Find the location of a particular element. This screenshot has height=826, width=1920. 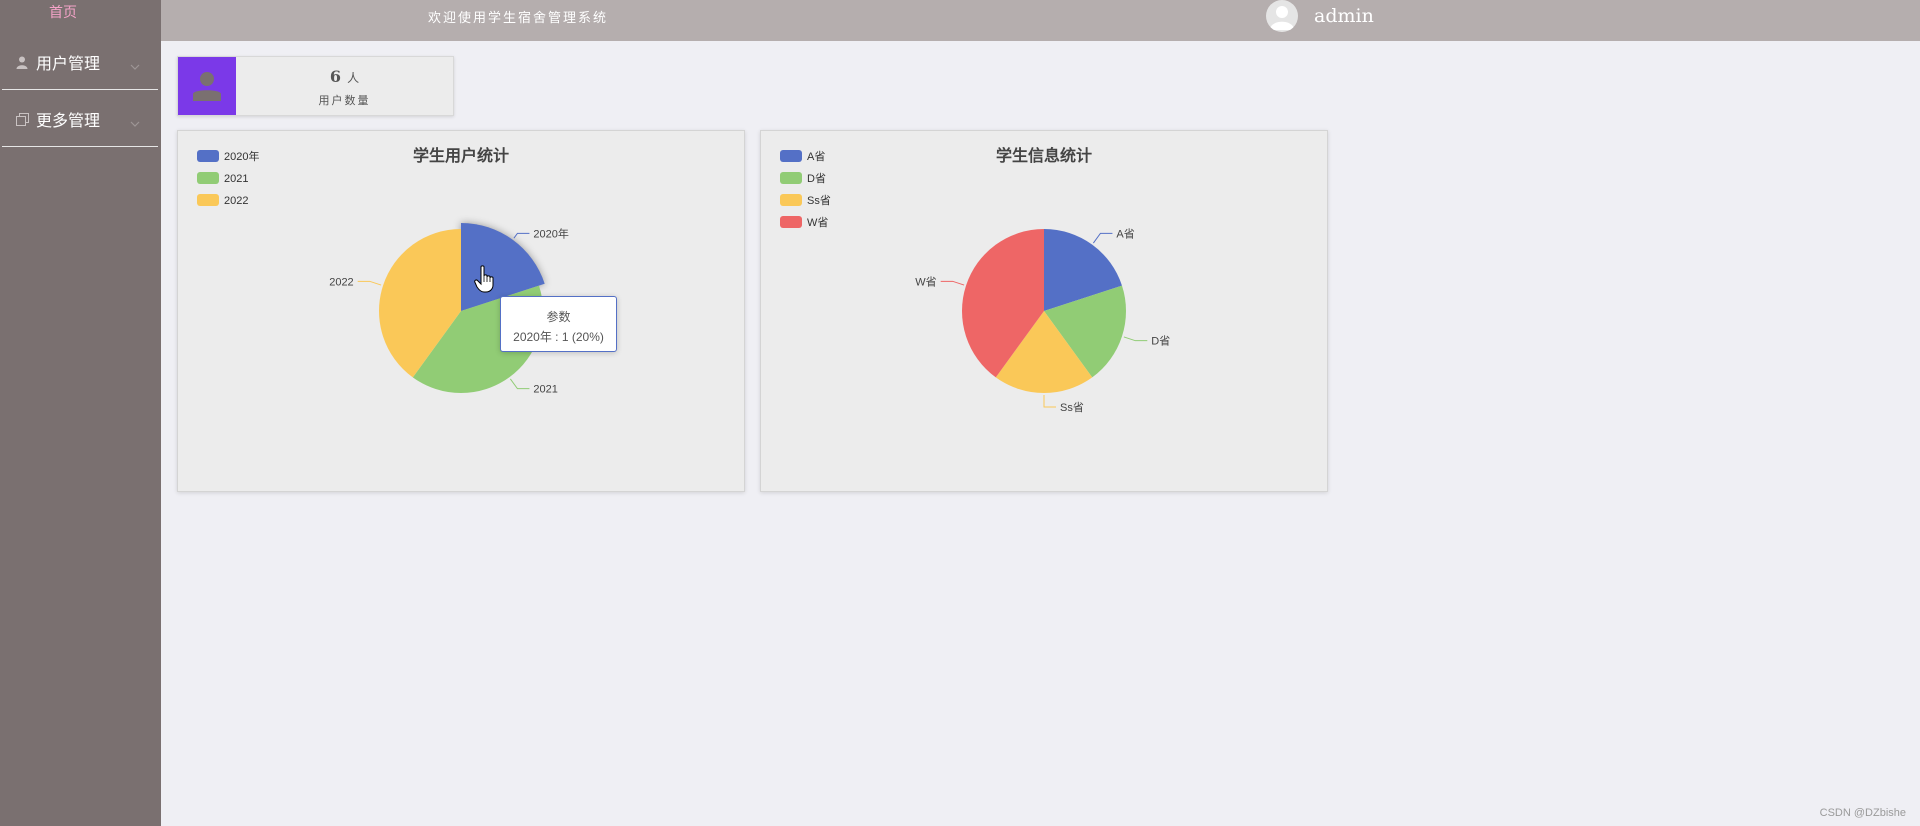

tooltip-title: 参数 is located at coordinates (558, 317).